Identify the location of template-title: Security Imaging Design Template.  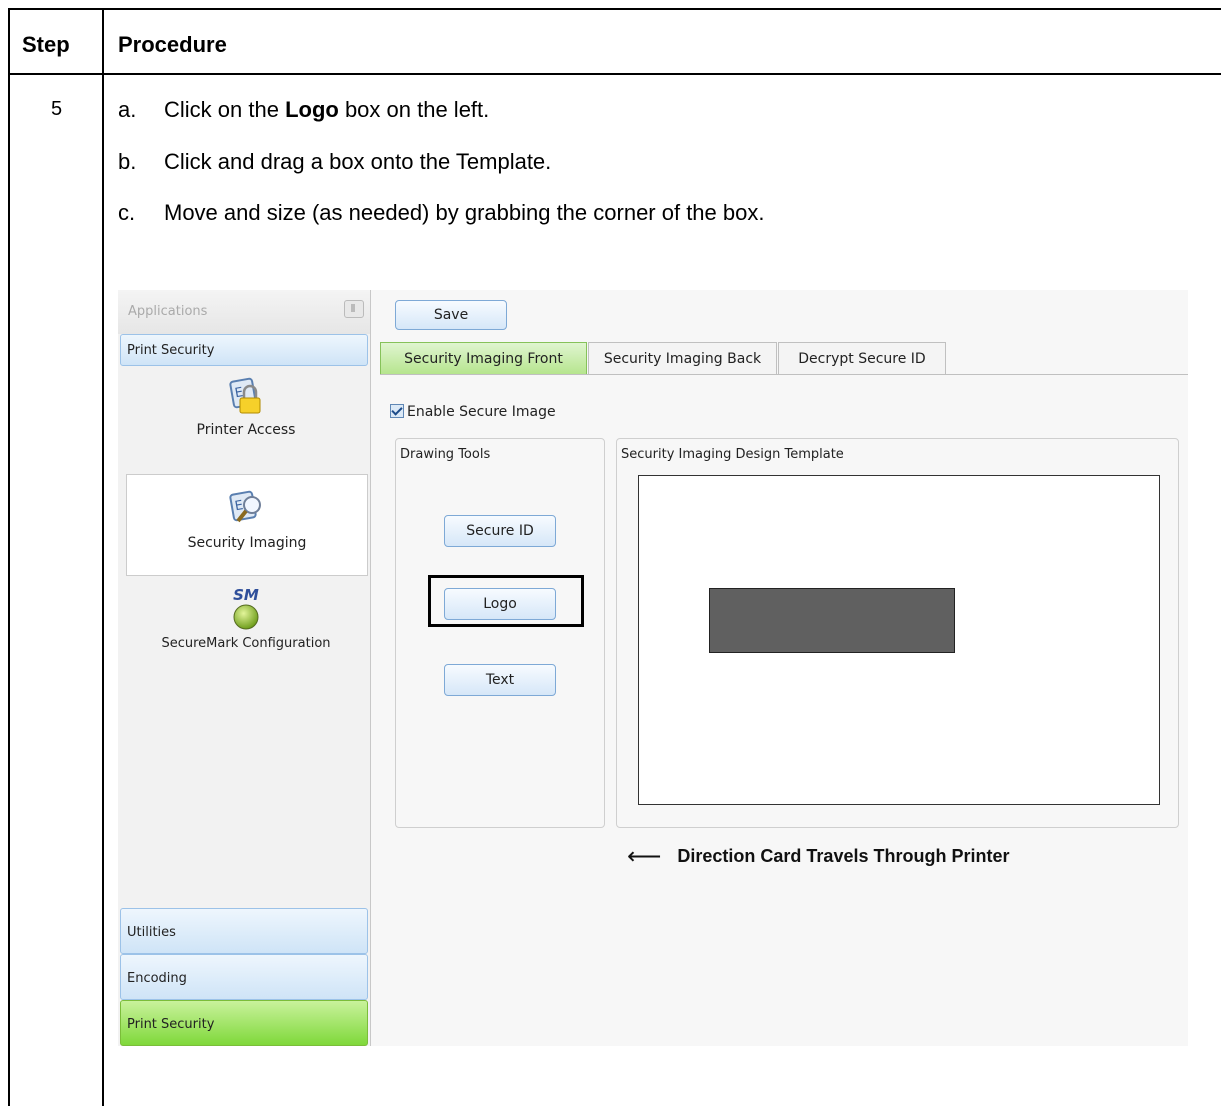
(732, 454).